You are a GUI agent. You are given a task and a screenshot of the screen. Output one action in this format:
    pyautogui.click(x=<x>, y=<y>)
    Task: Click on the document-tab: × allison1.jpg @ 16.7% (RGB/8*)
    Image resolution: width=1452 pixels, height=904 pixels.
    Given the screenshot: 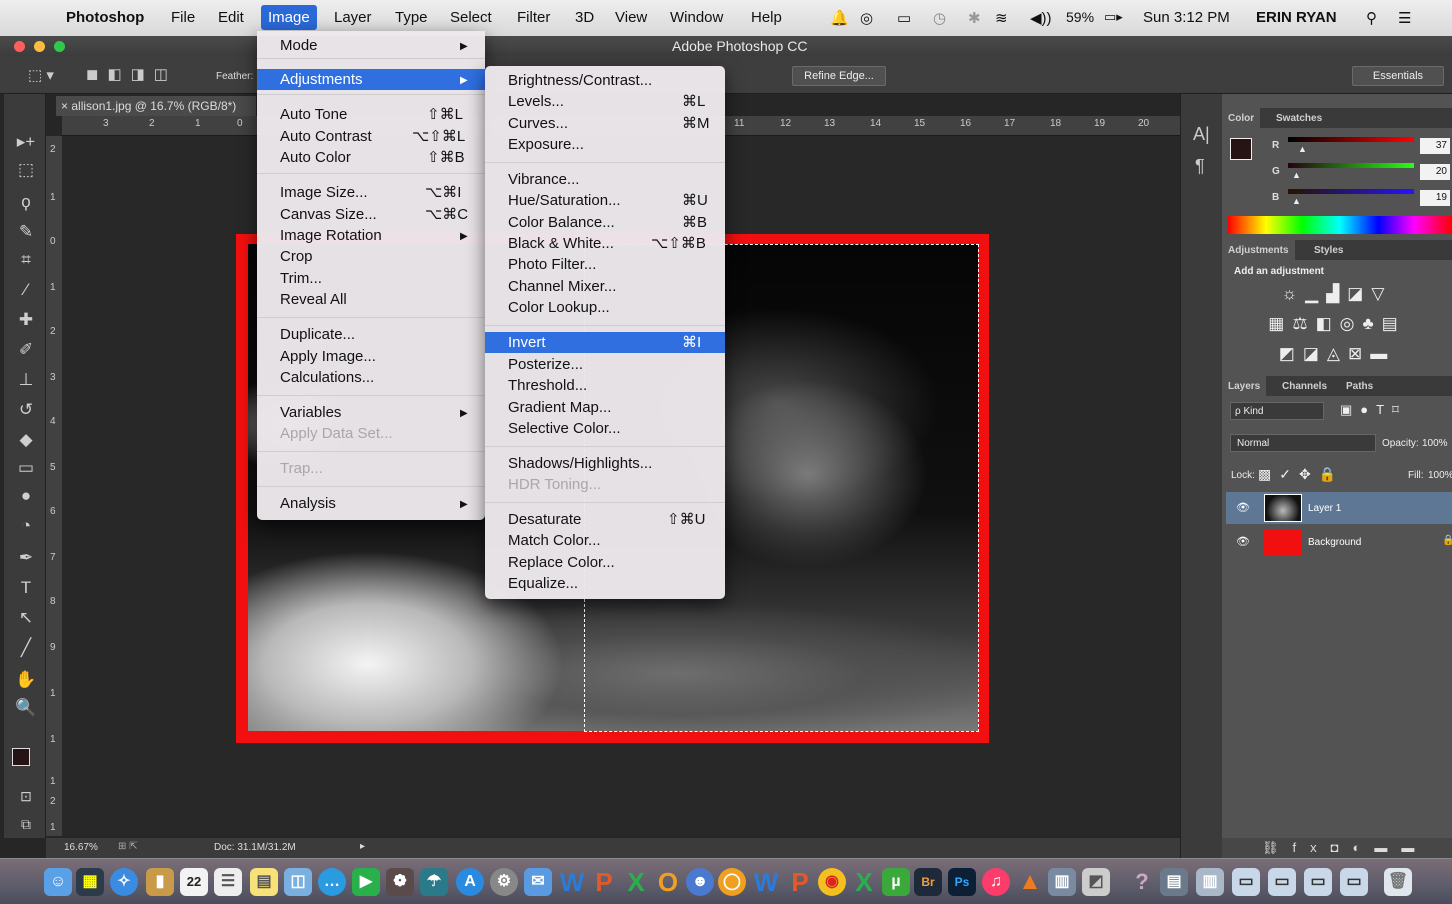 What is the action you would take?
    pyautogui.click(x=156, y=106)
    